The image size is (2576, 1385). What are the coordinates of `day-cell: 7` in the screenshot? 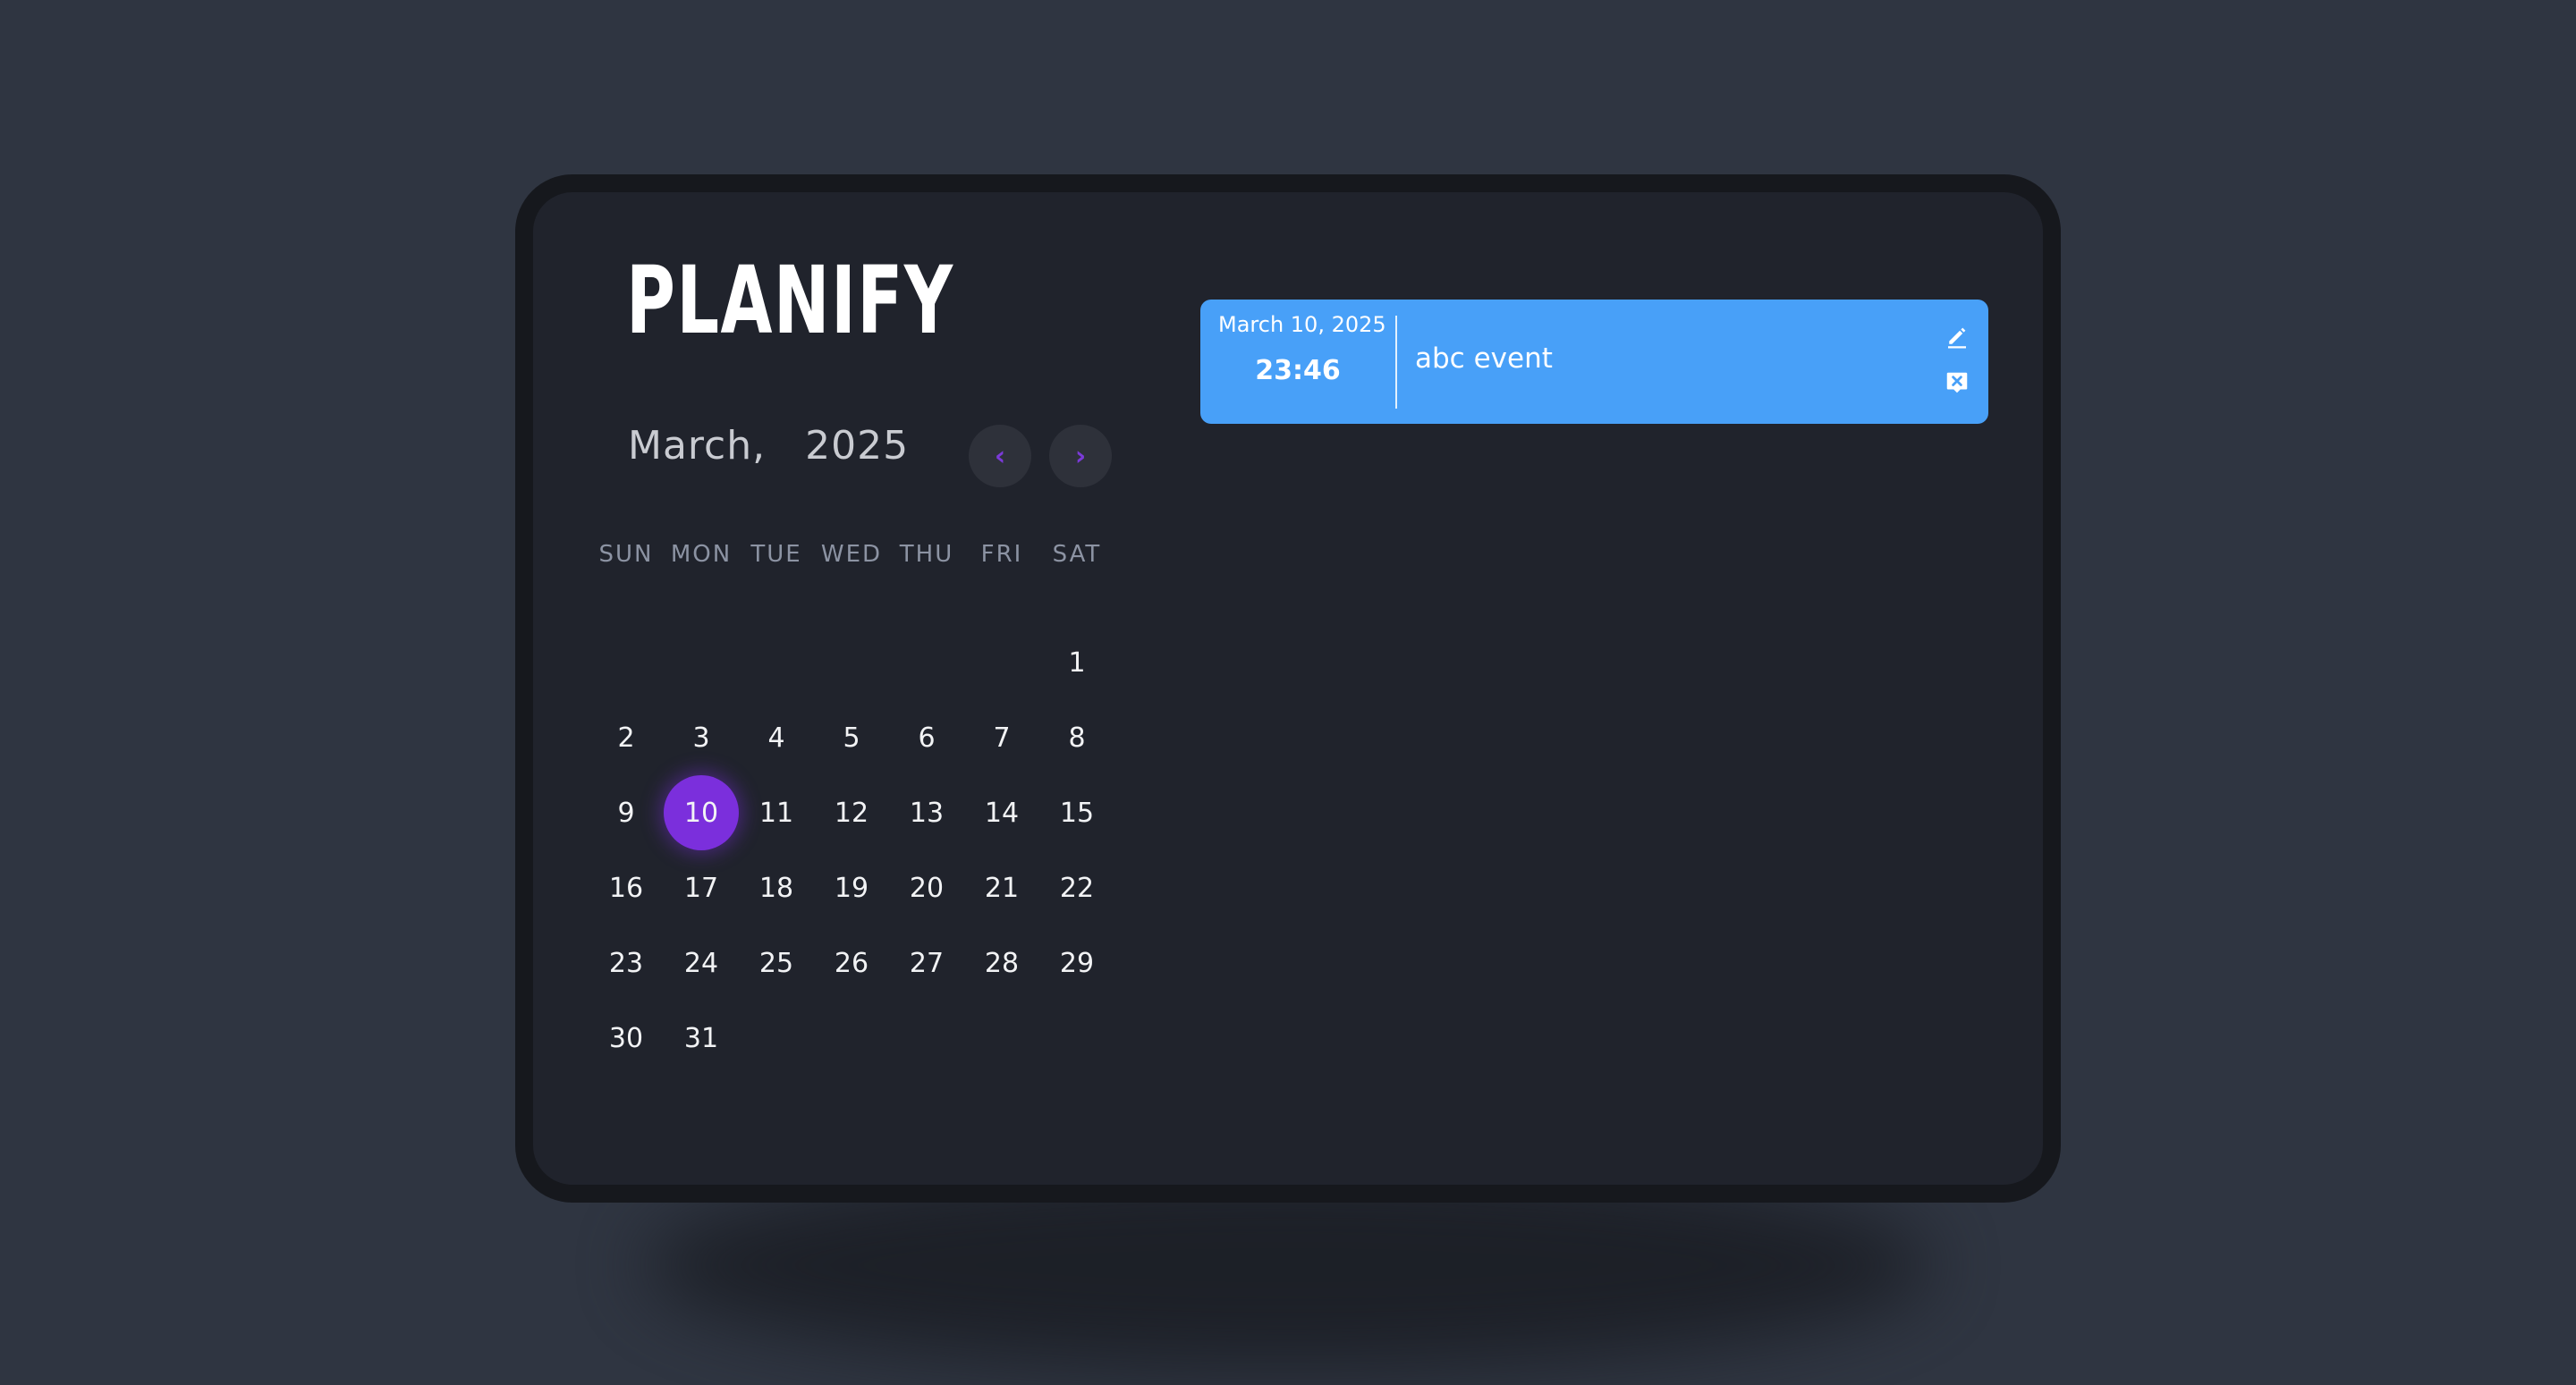 It's located at (1001, 737).